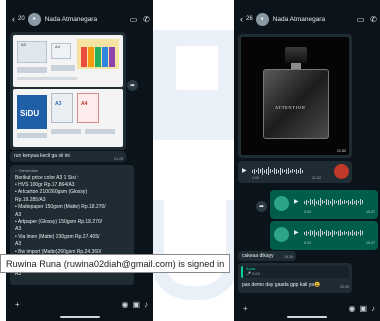 The height and width of the screenshot is (321, 380). What do you see at coordinates (197, 68) in the screenshot?
I see `background-logo-cutout` at bounding box center [197, 68].